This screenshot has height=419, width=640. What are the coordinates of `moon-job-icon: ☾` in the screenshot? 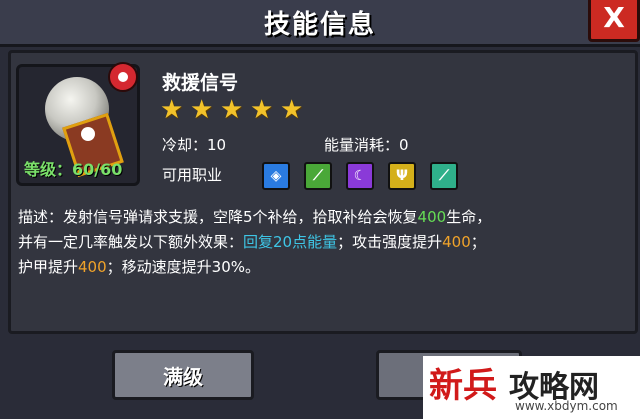 It's located at (360, 176).